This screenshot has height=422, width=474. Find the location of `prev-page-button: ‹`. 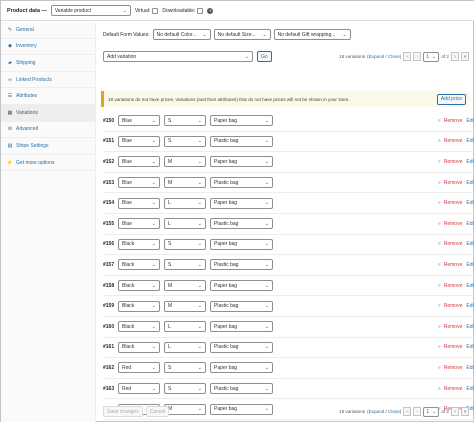

prev-page-button: ‹ is located at coordinates (417, 411).